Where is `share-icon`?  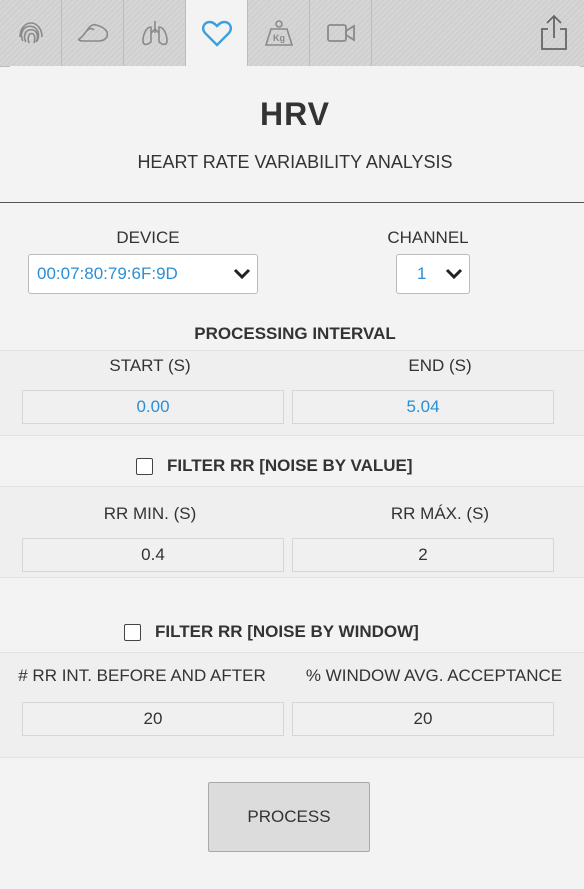 share-icon is located at coordinates (554, 32).